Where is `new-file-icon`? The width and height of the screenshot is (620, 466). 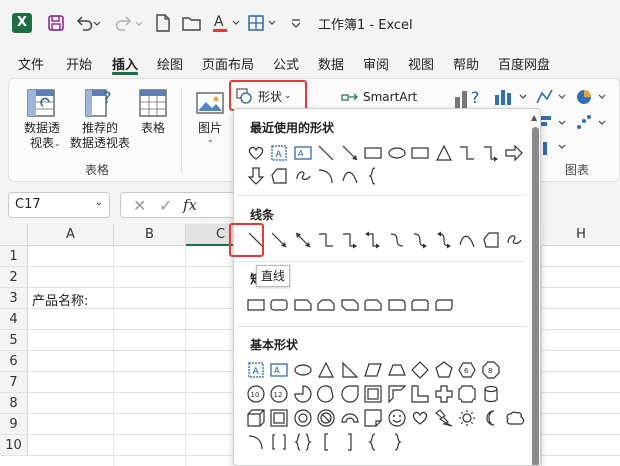
new-file-icon is located at coordinates (163, 23).